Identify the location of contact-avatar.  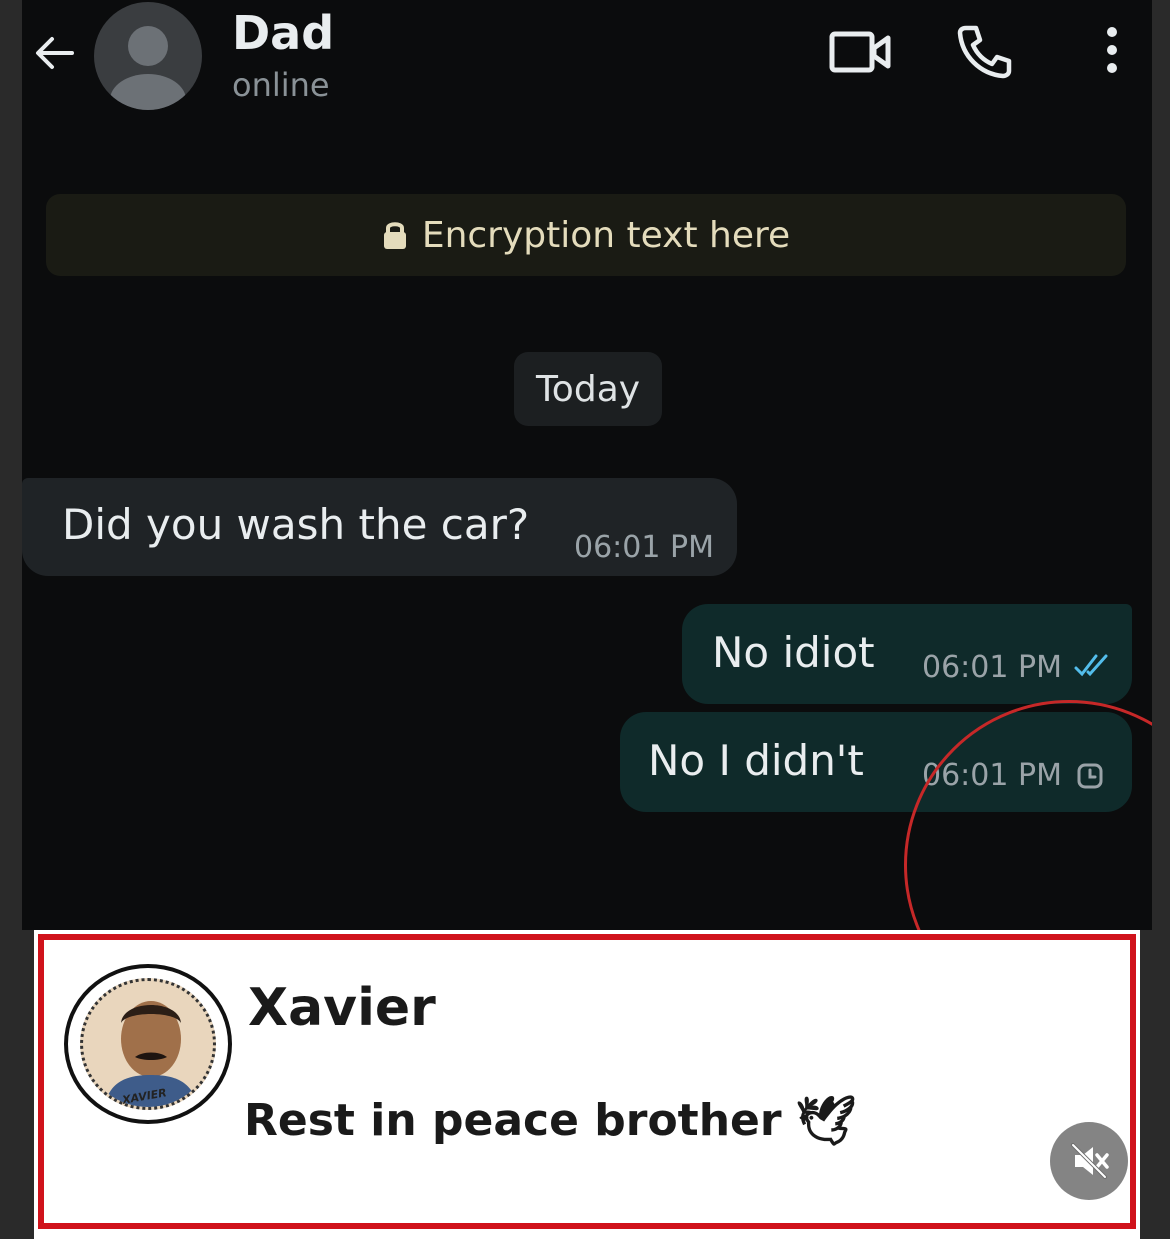
(148, 56).